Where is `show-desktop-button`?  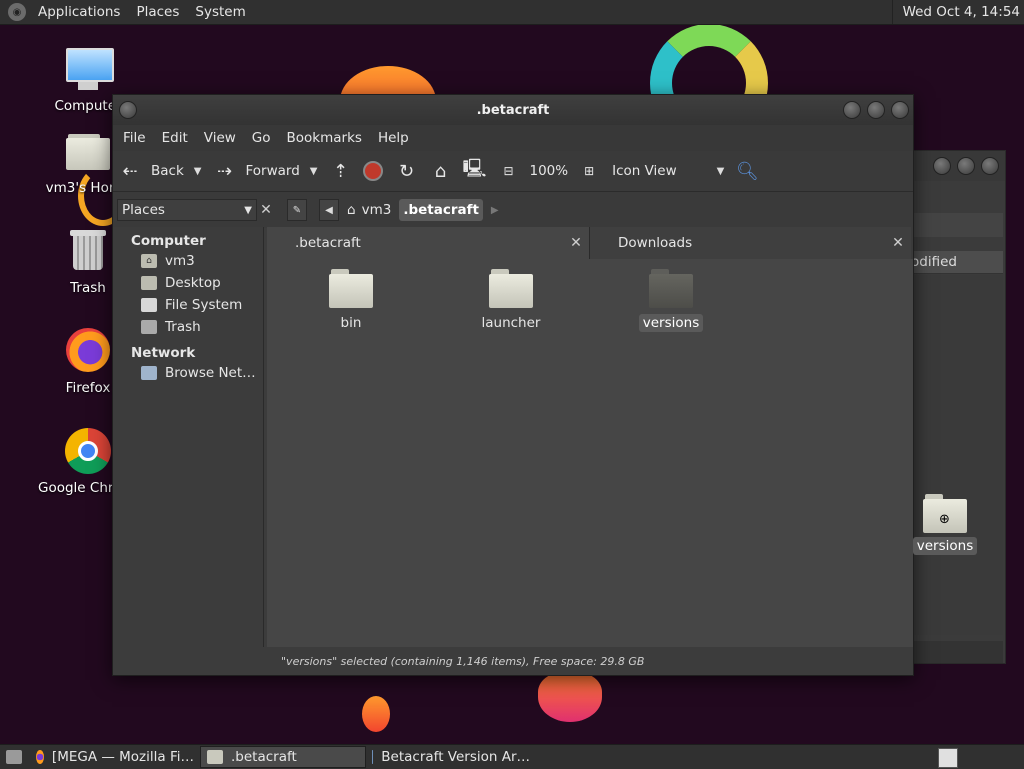
show-desktop-button is located at coordinates (15, 757).